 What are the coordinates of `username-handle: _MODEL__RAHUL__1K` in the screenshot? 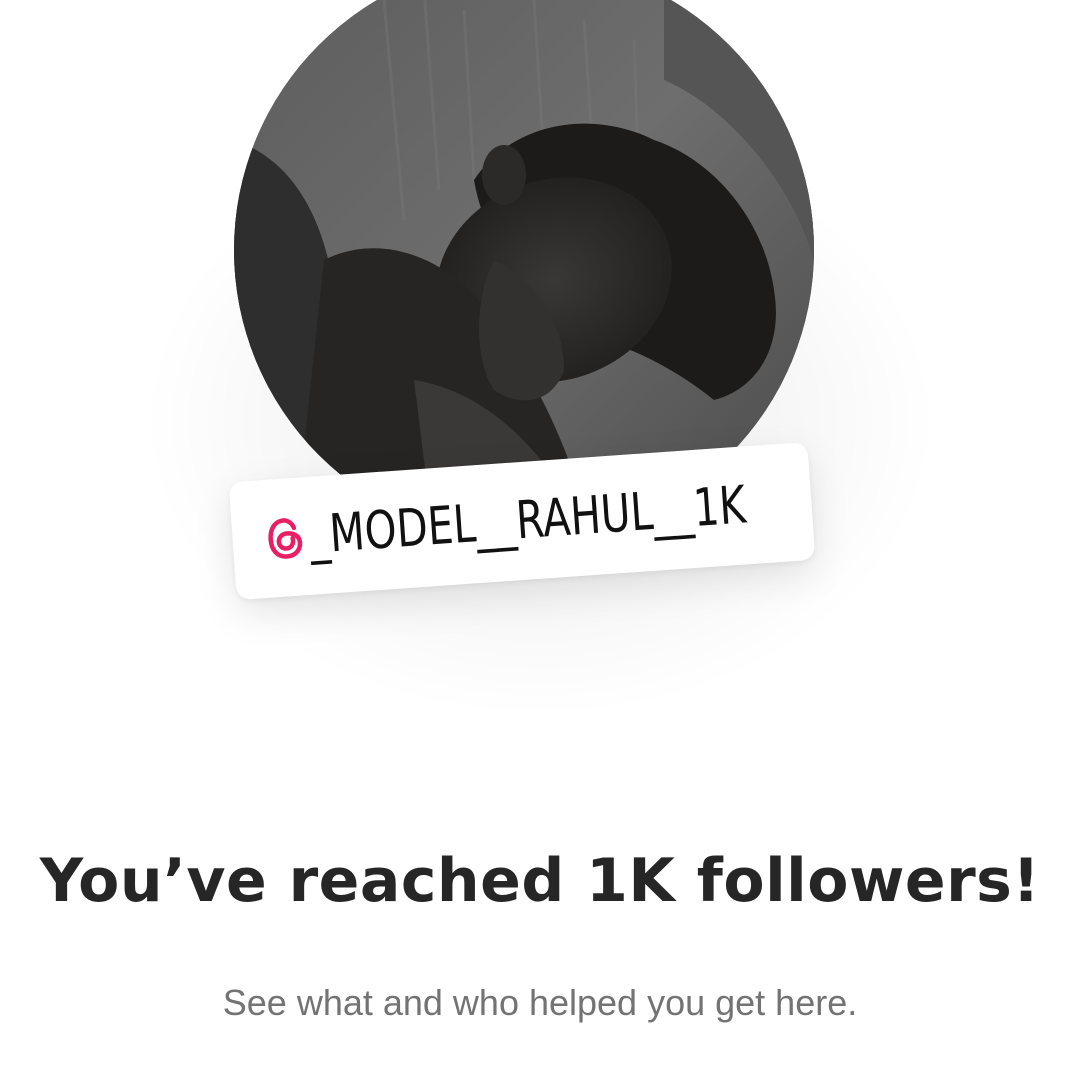 It's located at (527, 520).